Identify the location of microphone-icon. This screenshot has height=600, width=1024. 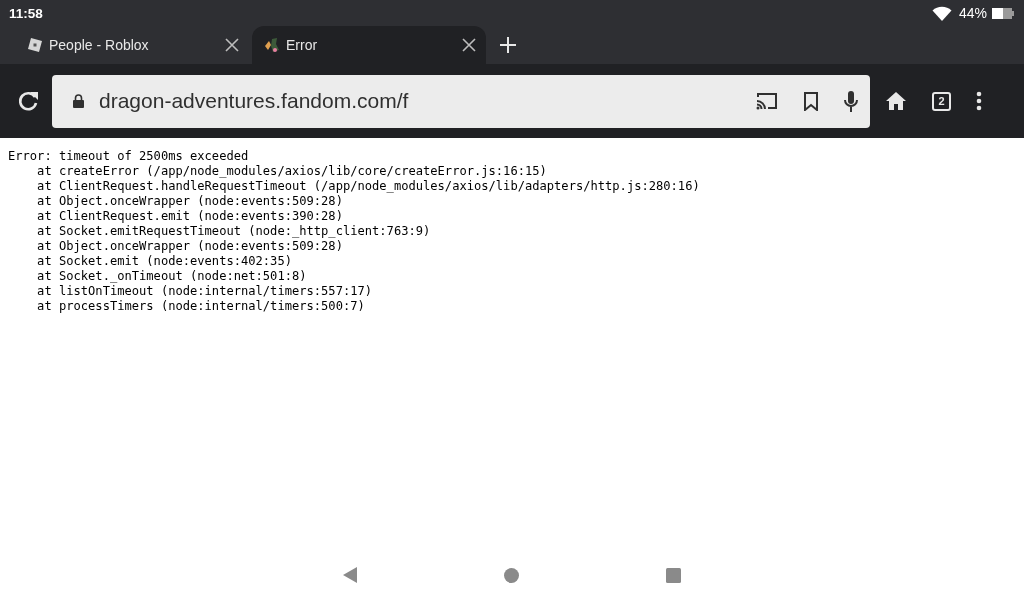
(851, 101).